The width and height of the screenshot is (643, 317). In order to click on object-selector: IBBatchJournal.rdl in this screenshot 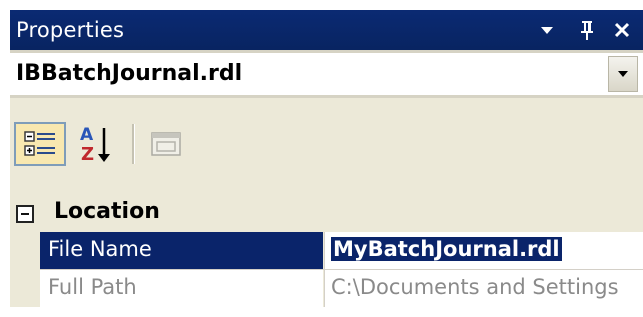, I will do `click(326, 74)`.